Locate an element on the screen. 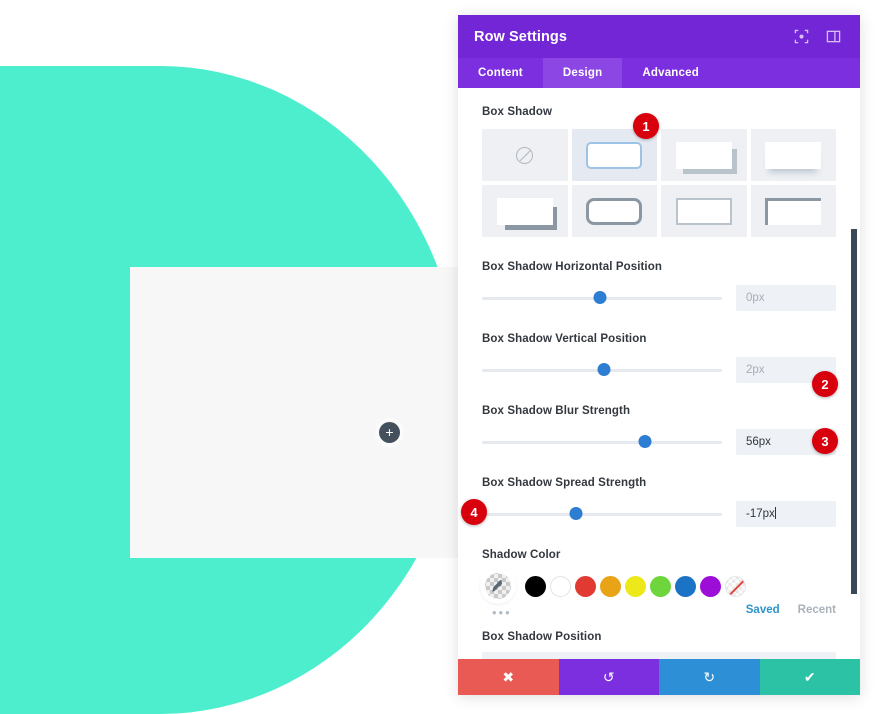  preset-offset-bottom-right is located at coordinates (525, 211).